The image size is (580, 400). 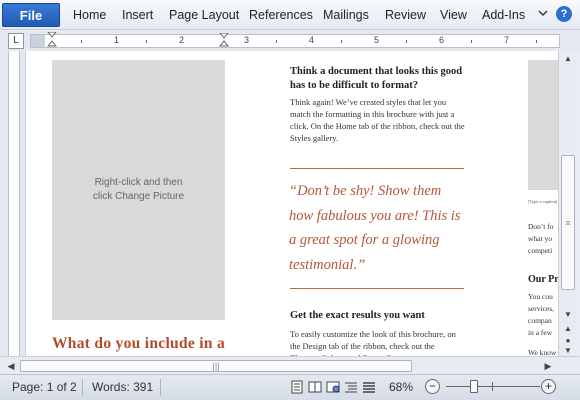 What do you see at coordinates (297, 387) in the screenshot?
I see `print-layout-icon` at bounding box center [297, 387].